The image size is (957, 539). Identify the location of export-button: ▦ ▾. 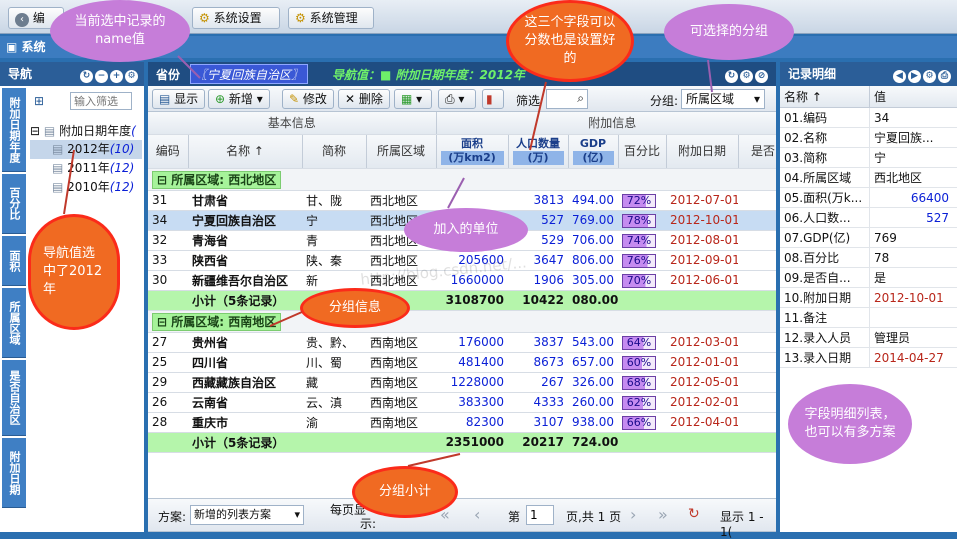
(413, 99).